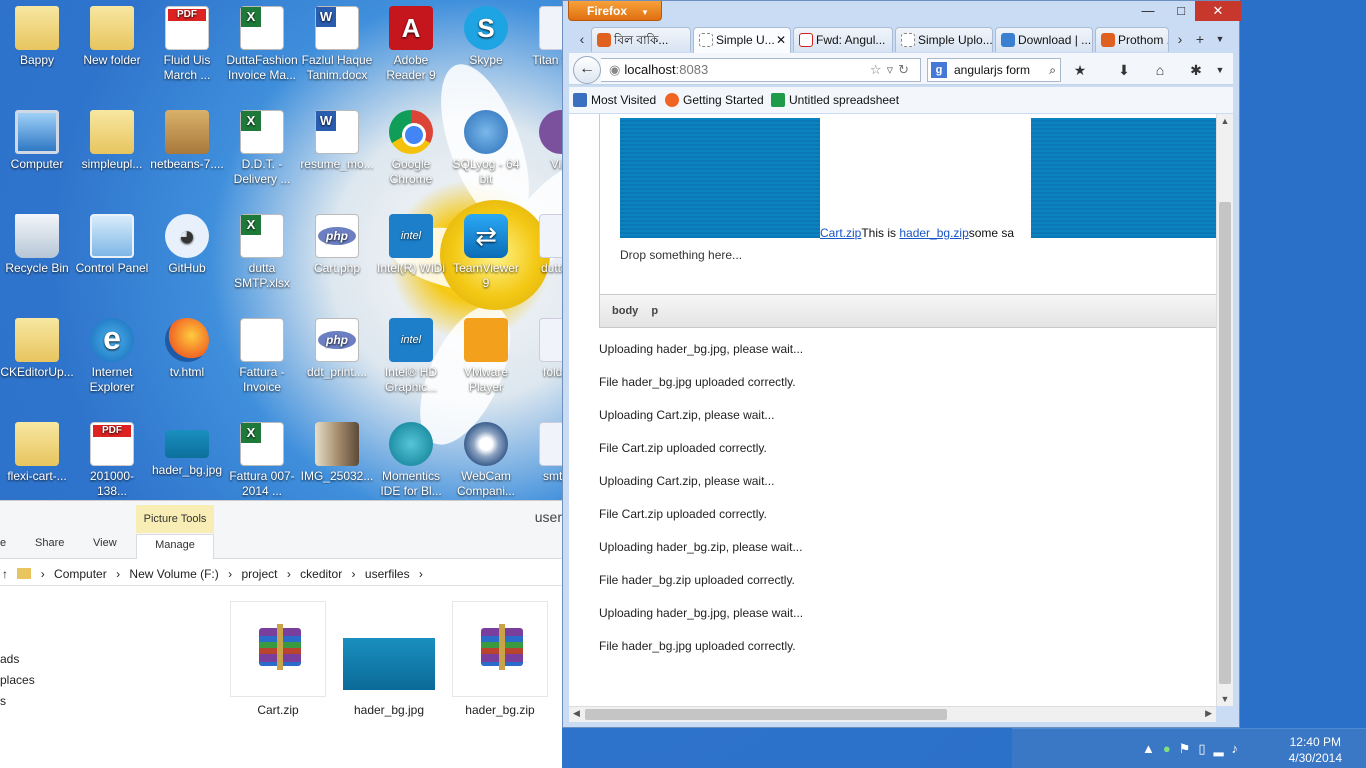 This screenshot has height=768, width=1366. I want to click on nav-item-downloads: ads, so click(17, 659).